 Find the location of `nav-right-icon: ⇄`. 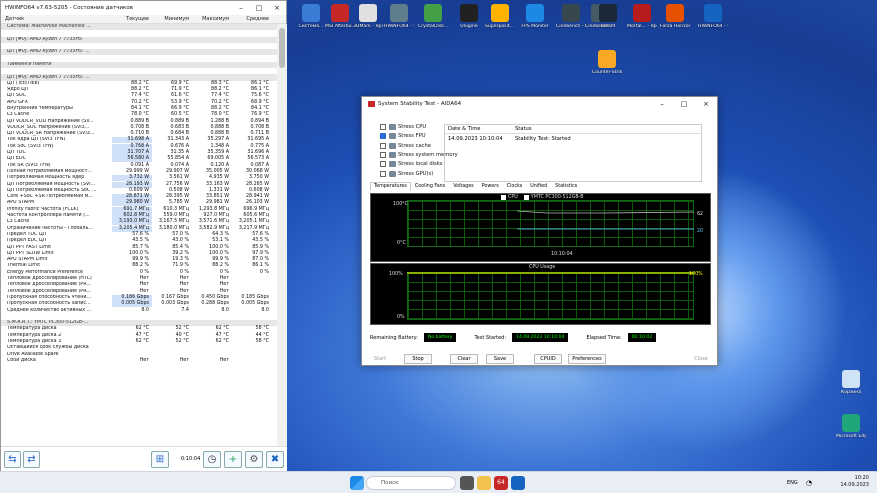

nav-right-icon: ⇄ is located at coordinates (31, 459).